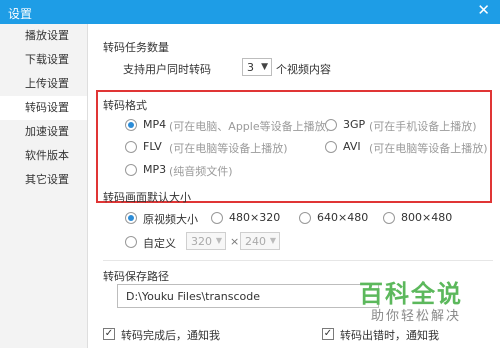 The height and width of the screenshot is (348, 500). Describe the element at coordinates (170, 335) in the screenshot. I see `notify-done-label: 转码完成后，通知我` at that location.